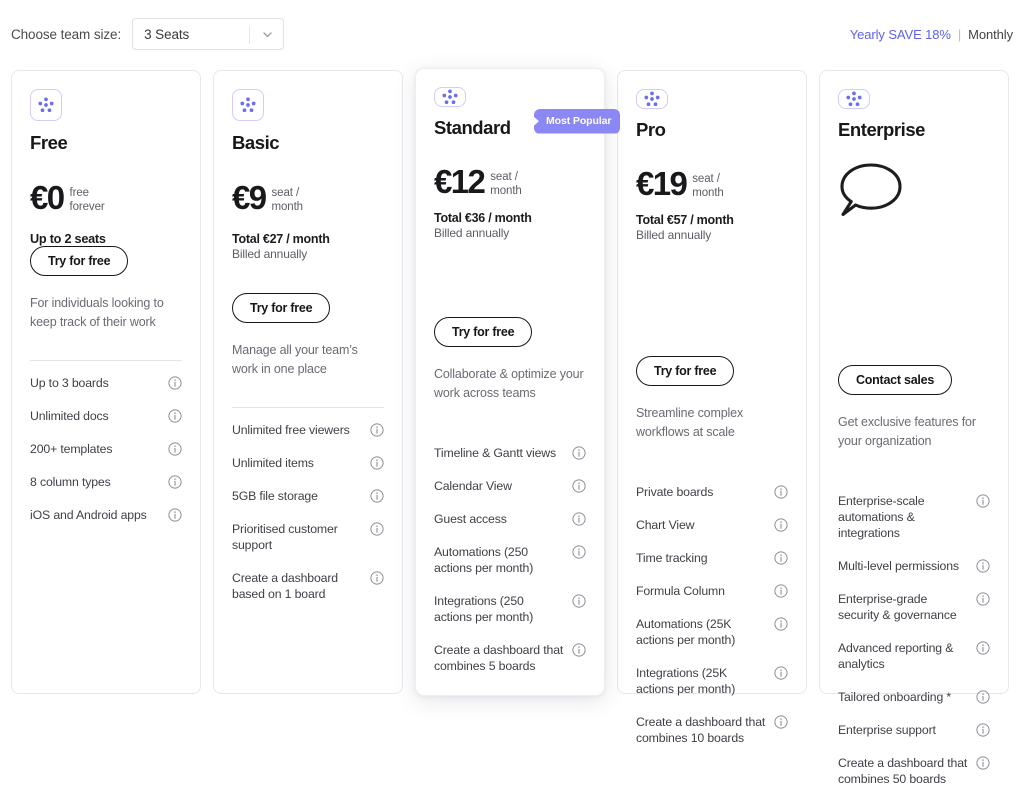  What do you see at coordinates (275, 496) in the screenshot?
I see `feature-label: 5GB file storage` at bounding box center [275, 496].